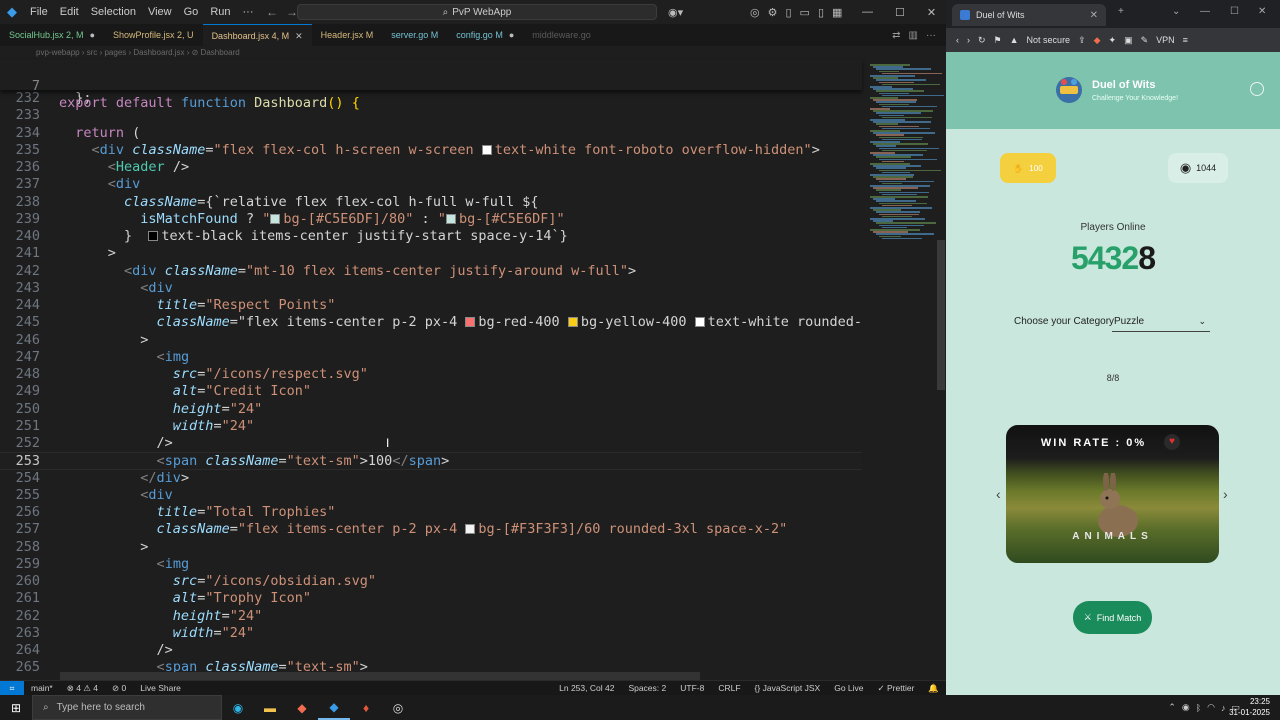 The width and height of the screenshot is (1280, 720). I want to click on category-card: WIN RATE : 0% ♥ ANIMALS, so click(1112, 494).